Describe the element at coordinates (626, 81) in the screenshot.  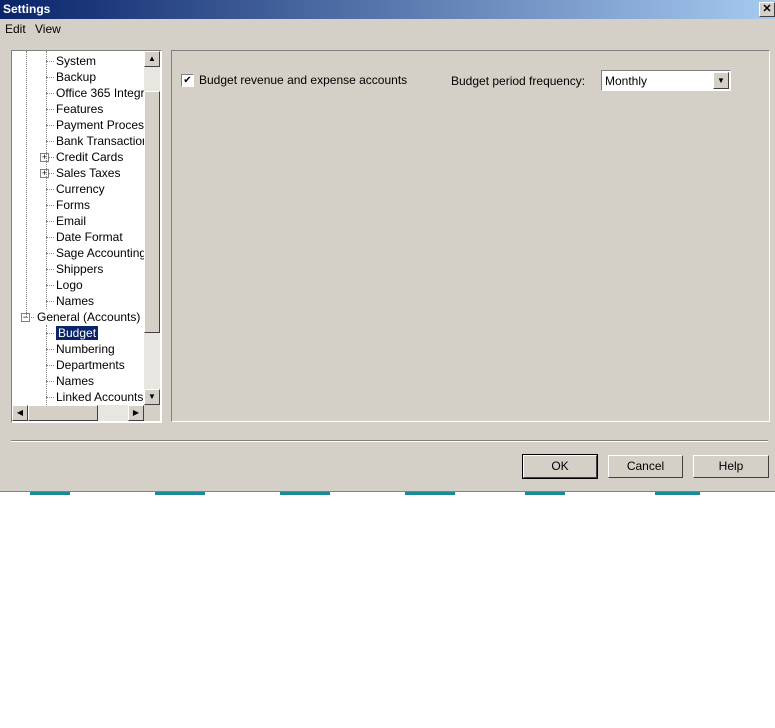
I see `period-frequency-value: Monthly` at that location.